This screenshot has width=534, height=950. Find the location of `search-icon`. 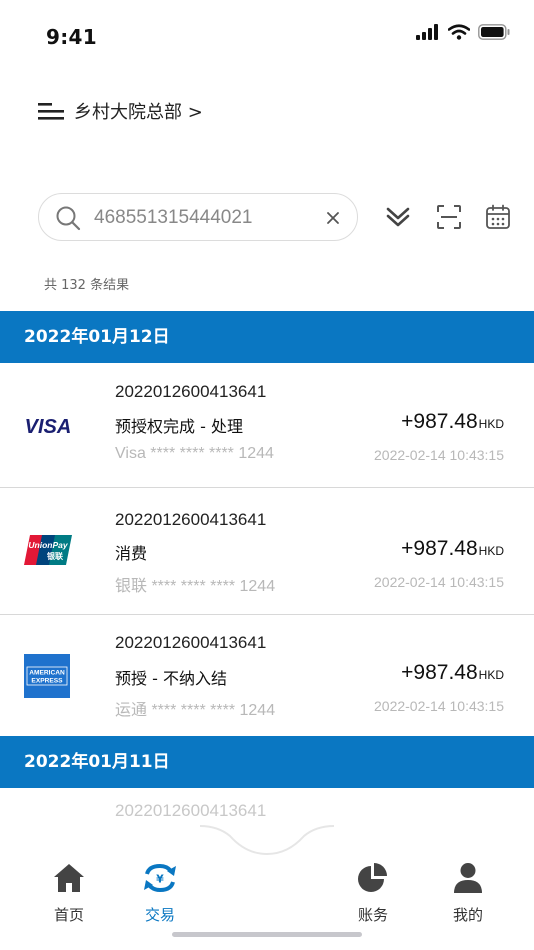

search-icon is located at coordinates (68, 218).